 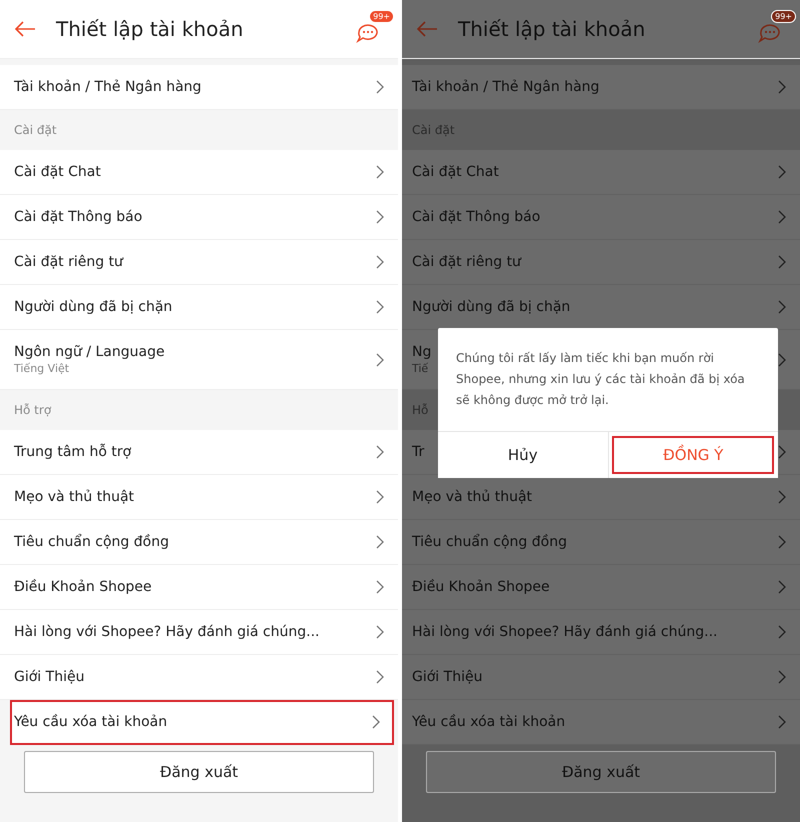 What do you see at coordinates (418, 452) in the screenshot?
I see `item-label: Tr` at bounding box center [418, 452].